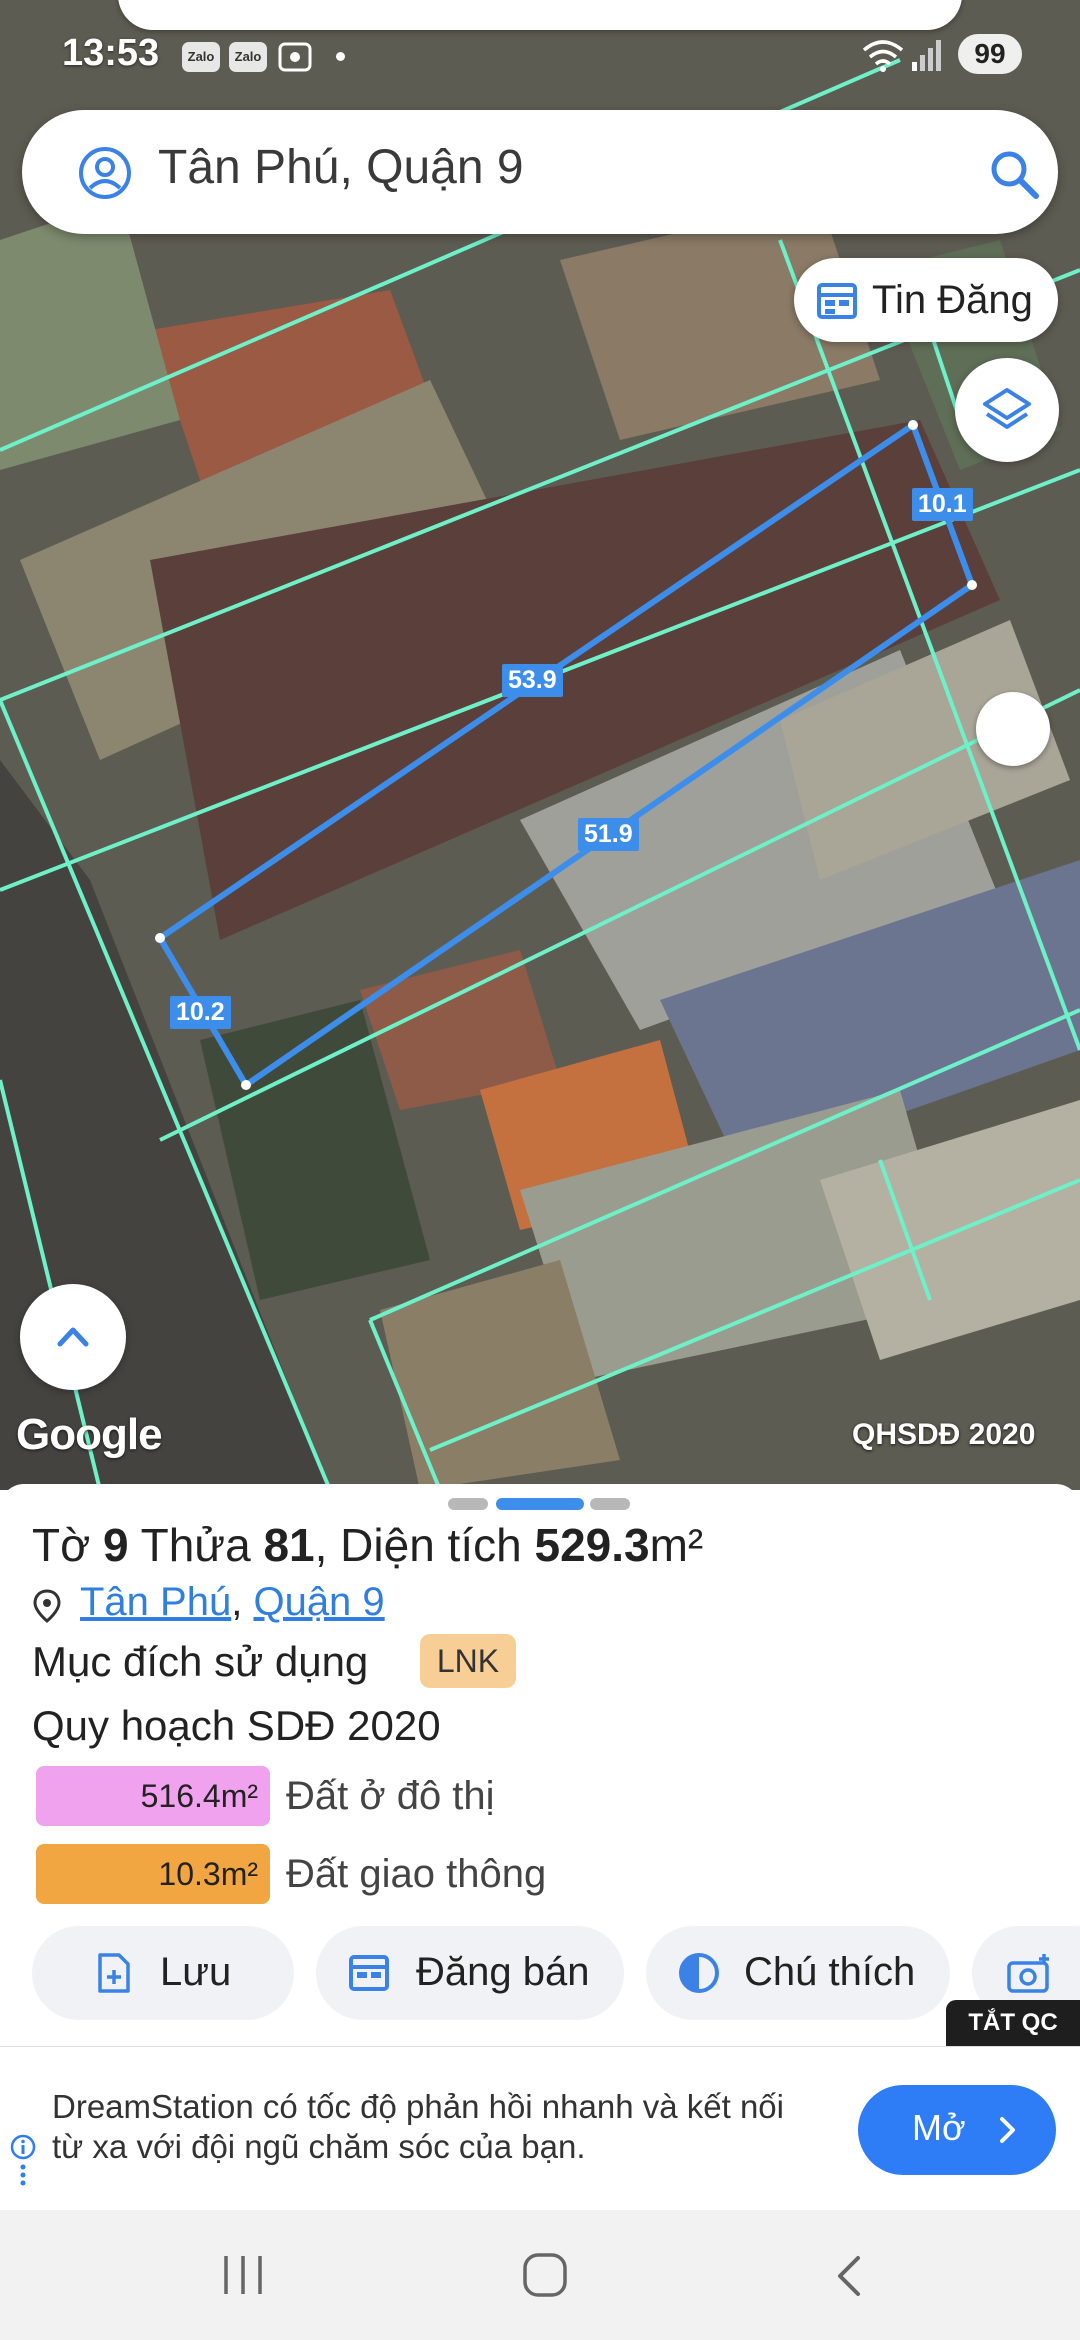 This screenshot has height=2340, width=1080. Describe the element at coordinates (545, 2275) in the screenshot. I see `home-icon` at that location.